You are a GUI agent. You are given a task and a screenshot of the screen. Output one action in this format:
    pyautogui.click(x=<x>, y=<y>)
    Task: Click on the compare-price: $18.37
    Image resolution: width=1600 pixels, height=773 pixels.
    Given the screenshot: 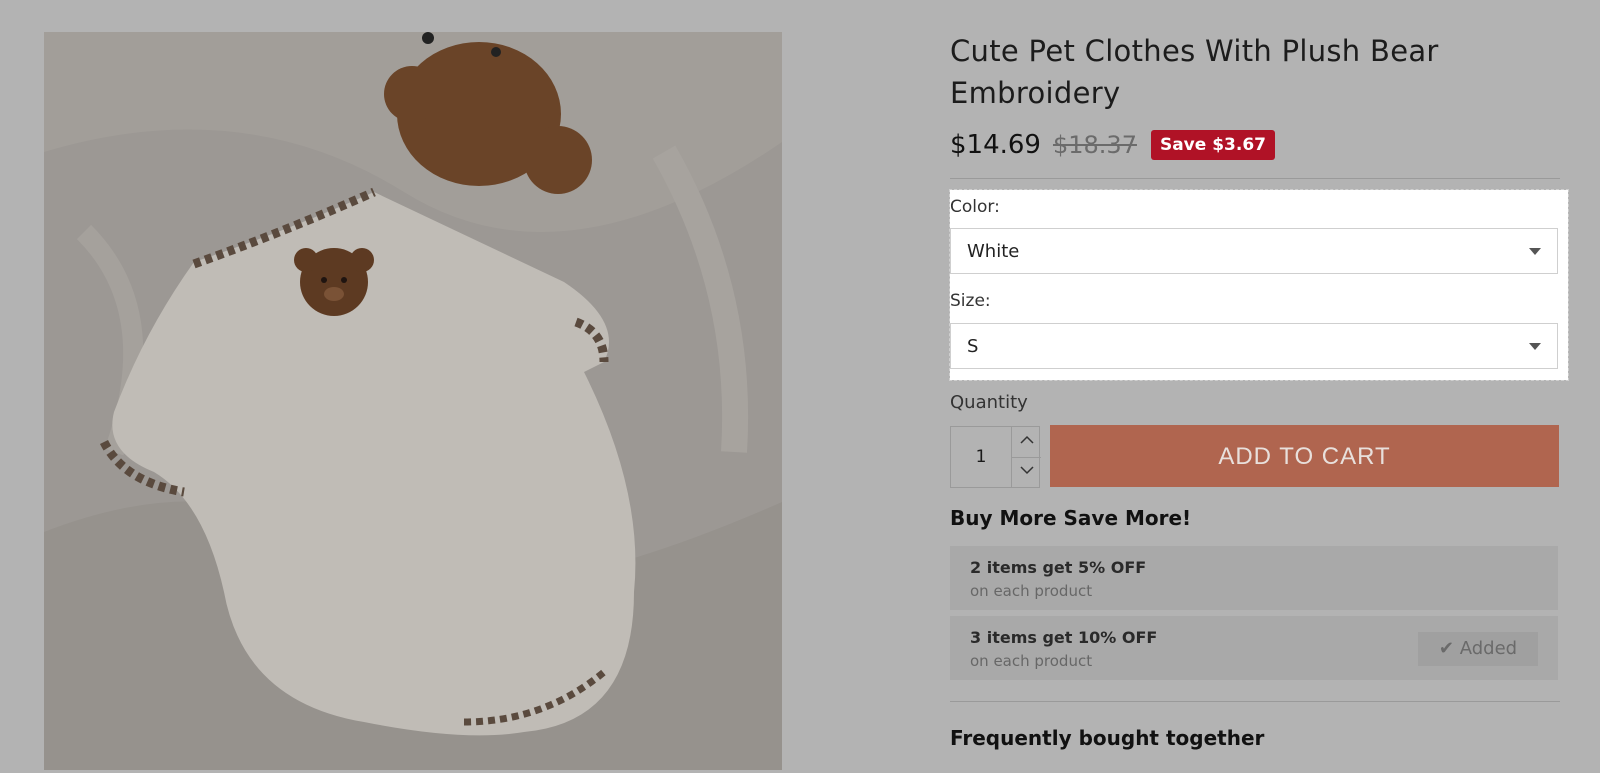 What is the action you would take?
    pyautogui.click(x=1094, y=145)
    